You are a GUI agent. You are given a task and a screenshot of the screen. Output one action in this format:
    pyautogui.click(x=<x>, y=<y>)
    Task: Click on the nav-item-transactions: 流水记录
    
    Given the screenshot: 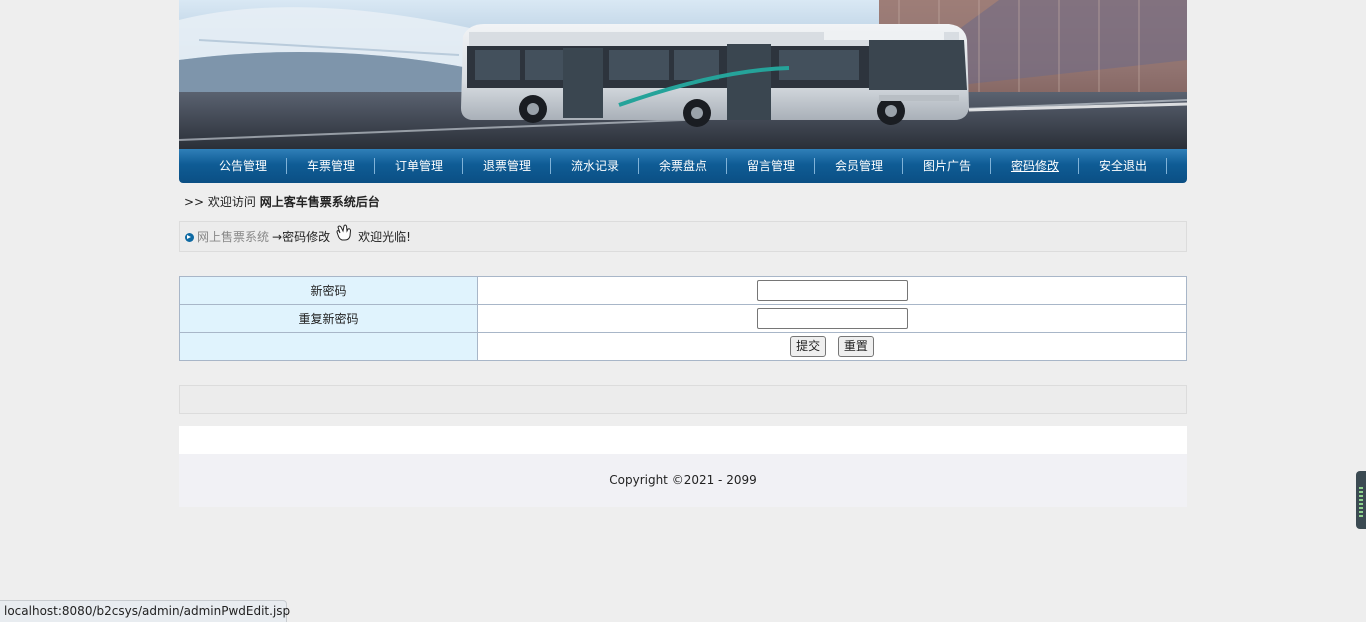 What is the action you would take?
    pyautogui.click(x=595, y=166)
    